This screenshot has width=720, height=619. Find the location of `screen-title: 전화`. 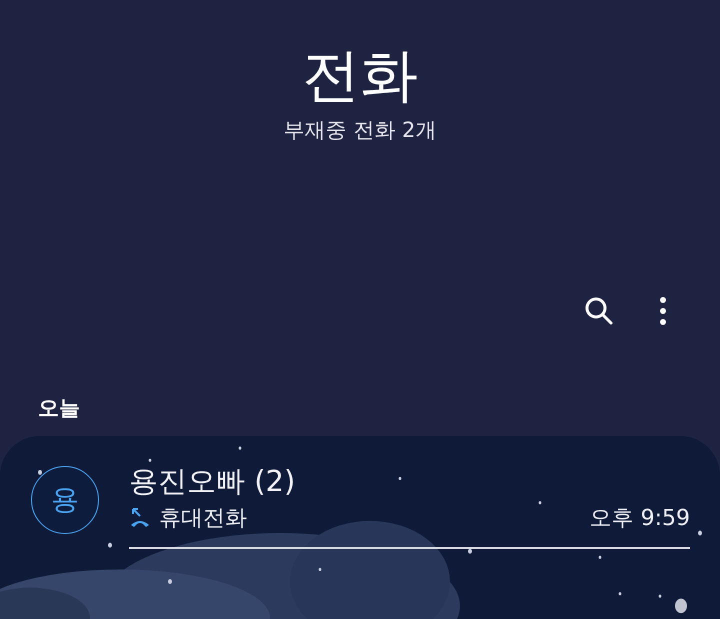

screen-title: 전화 is located at coordinates (360, 76).